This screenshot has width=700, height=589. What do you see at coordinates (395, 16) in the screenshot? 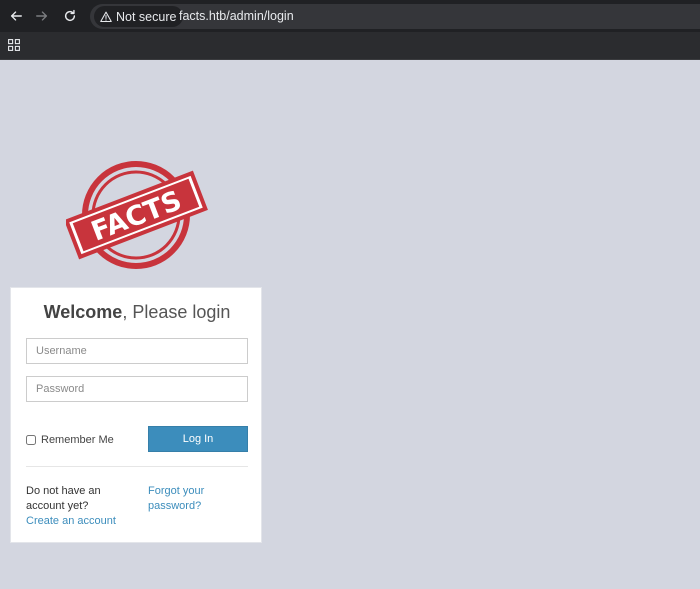
I see `address-bar: Not secure facts.htb/admin/login` at bounding box center [395, 16].